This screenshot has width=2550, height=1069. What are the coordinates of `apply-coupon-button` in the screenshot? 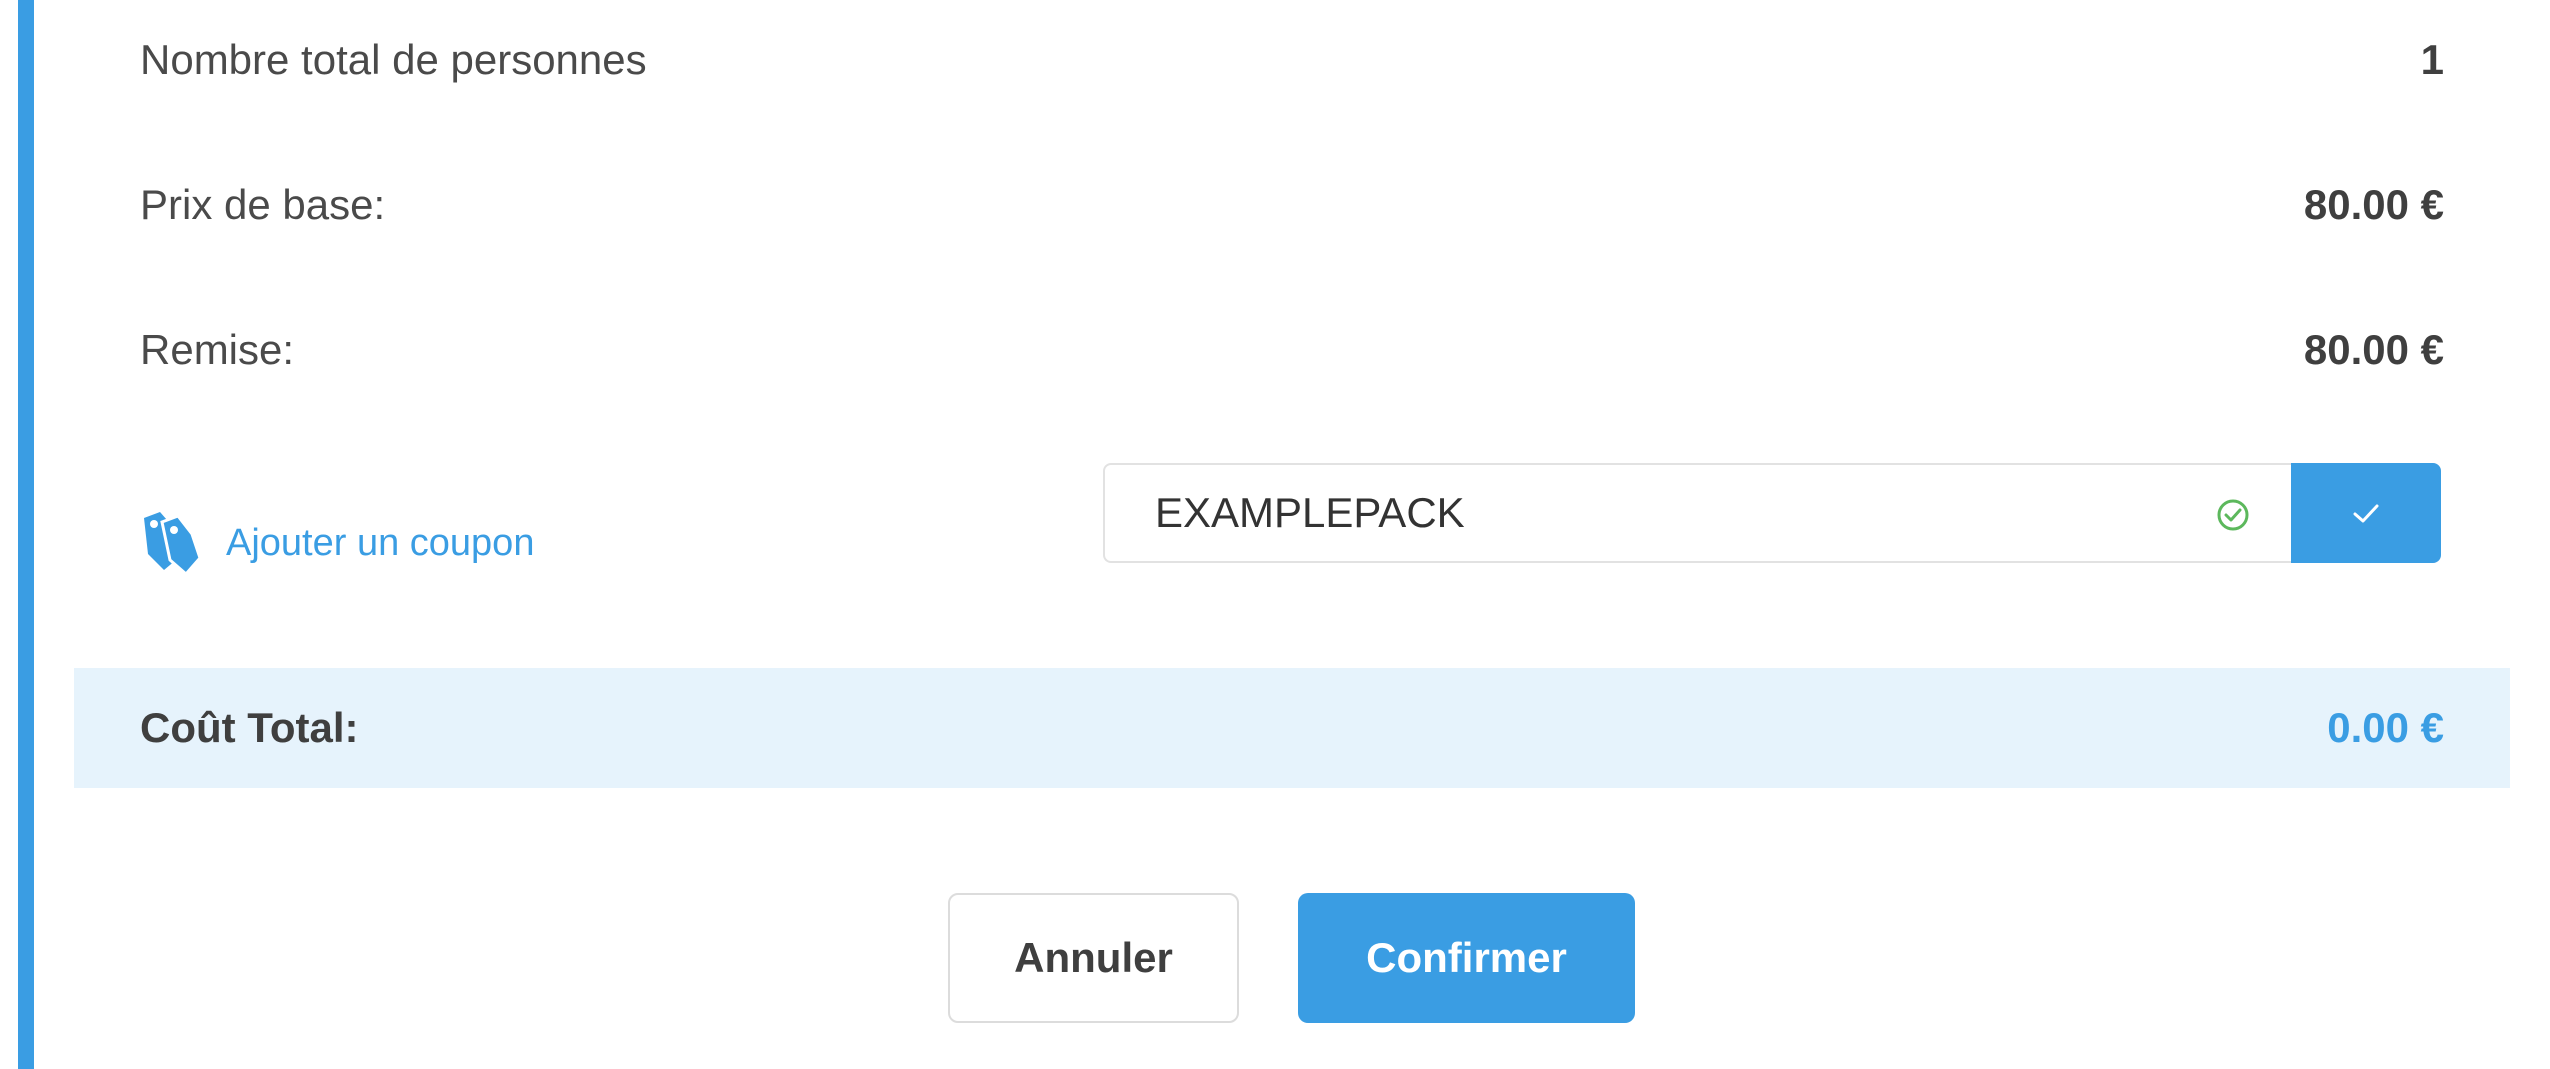 It's located at (2366, 513).